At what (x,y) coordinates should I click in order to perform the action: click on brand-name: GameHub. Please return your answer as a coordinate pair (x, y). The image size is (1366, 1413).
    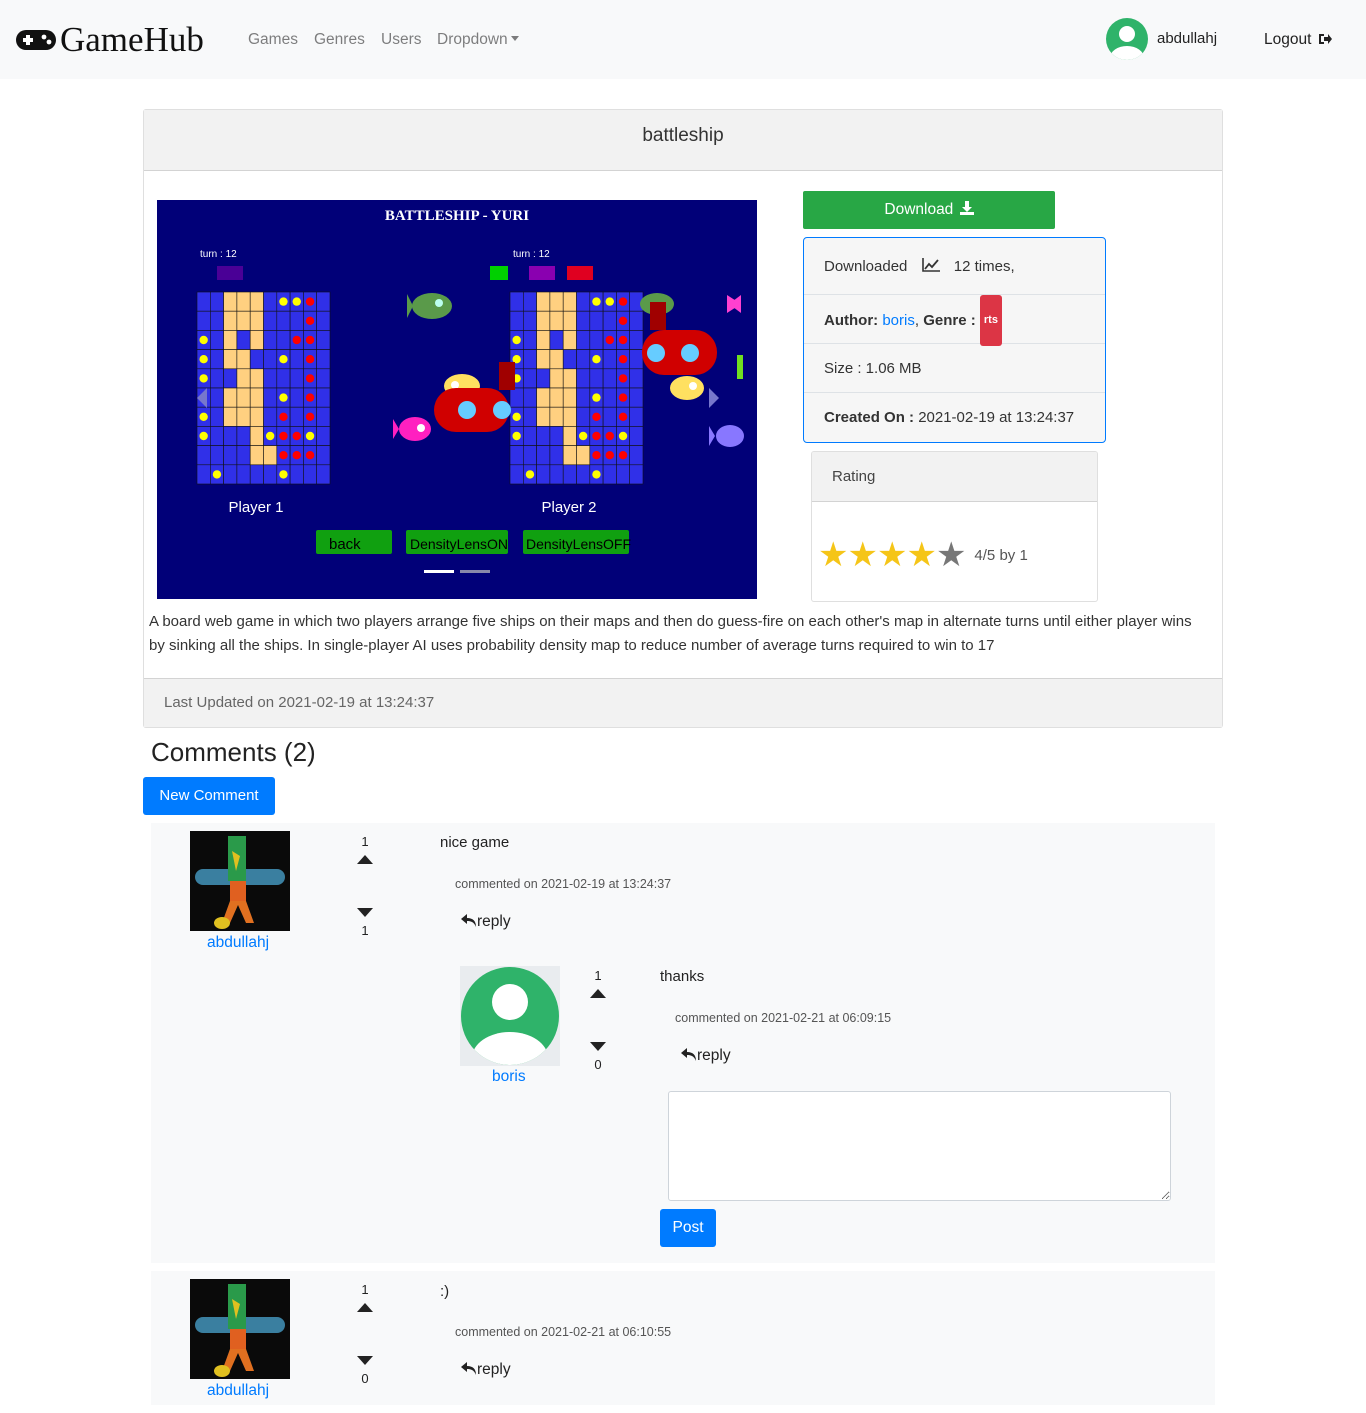
    Looking at the image, I should click on (132, 39).